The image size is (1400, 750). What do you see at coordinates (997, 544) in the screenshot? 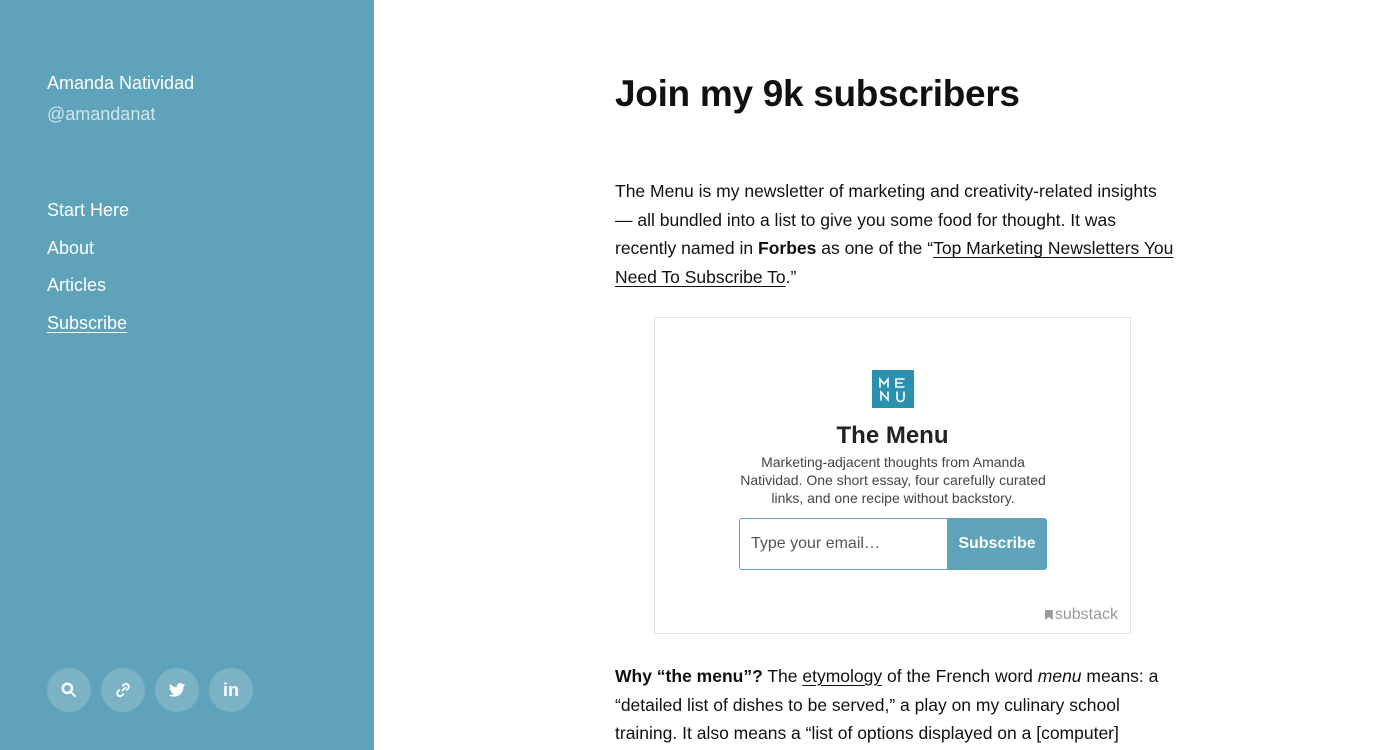
I see `subscribe-button: Subscribe` at bounding box center [997, 544].